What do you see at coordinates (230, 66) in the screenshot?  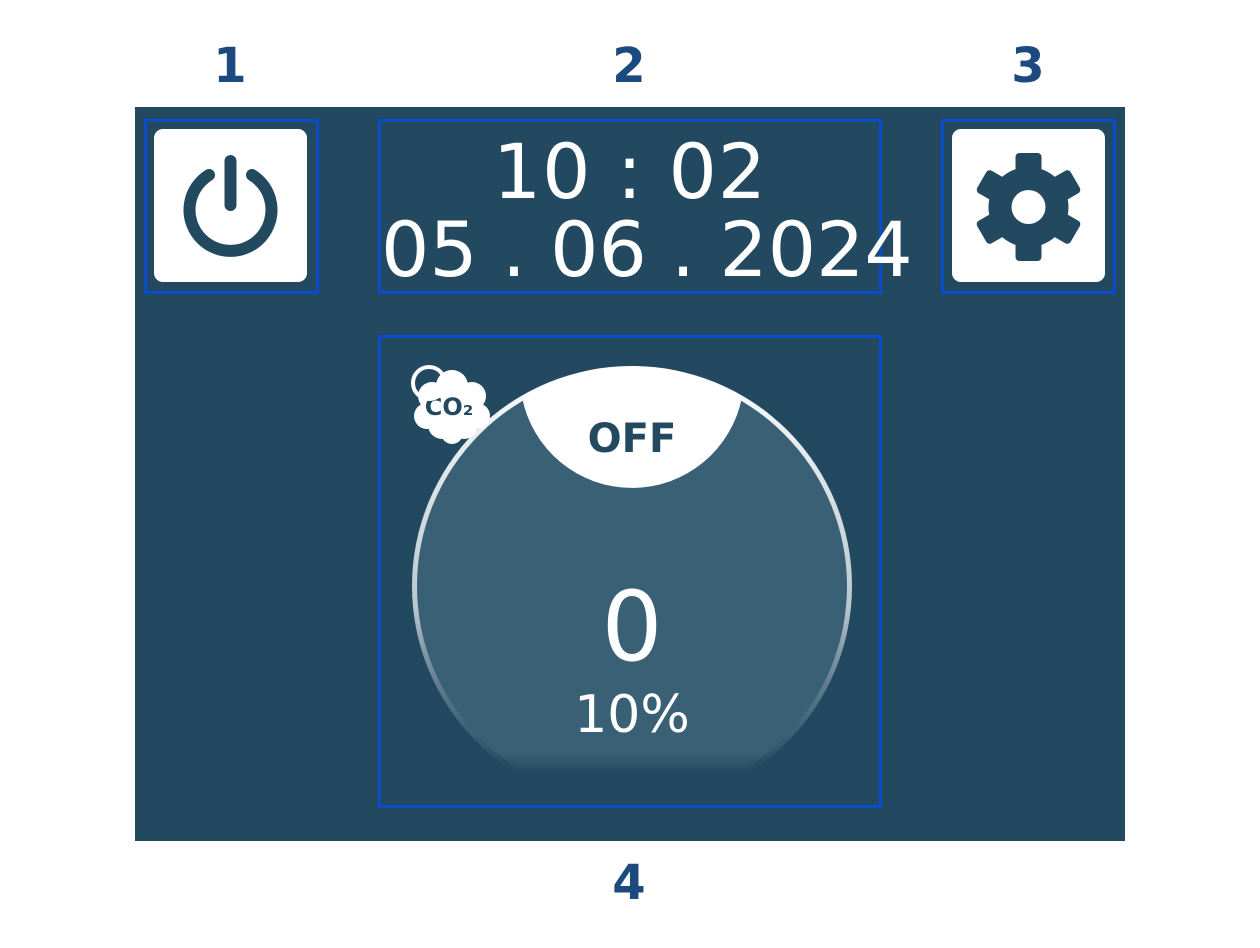 I see `callout-1: 1` at bounding box center [230, 66].